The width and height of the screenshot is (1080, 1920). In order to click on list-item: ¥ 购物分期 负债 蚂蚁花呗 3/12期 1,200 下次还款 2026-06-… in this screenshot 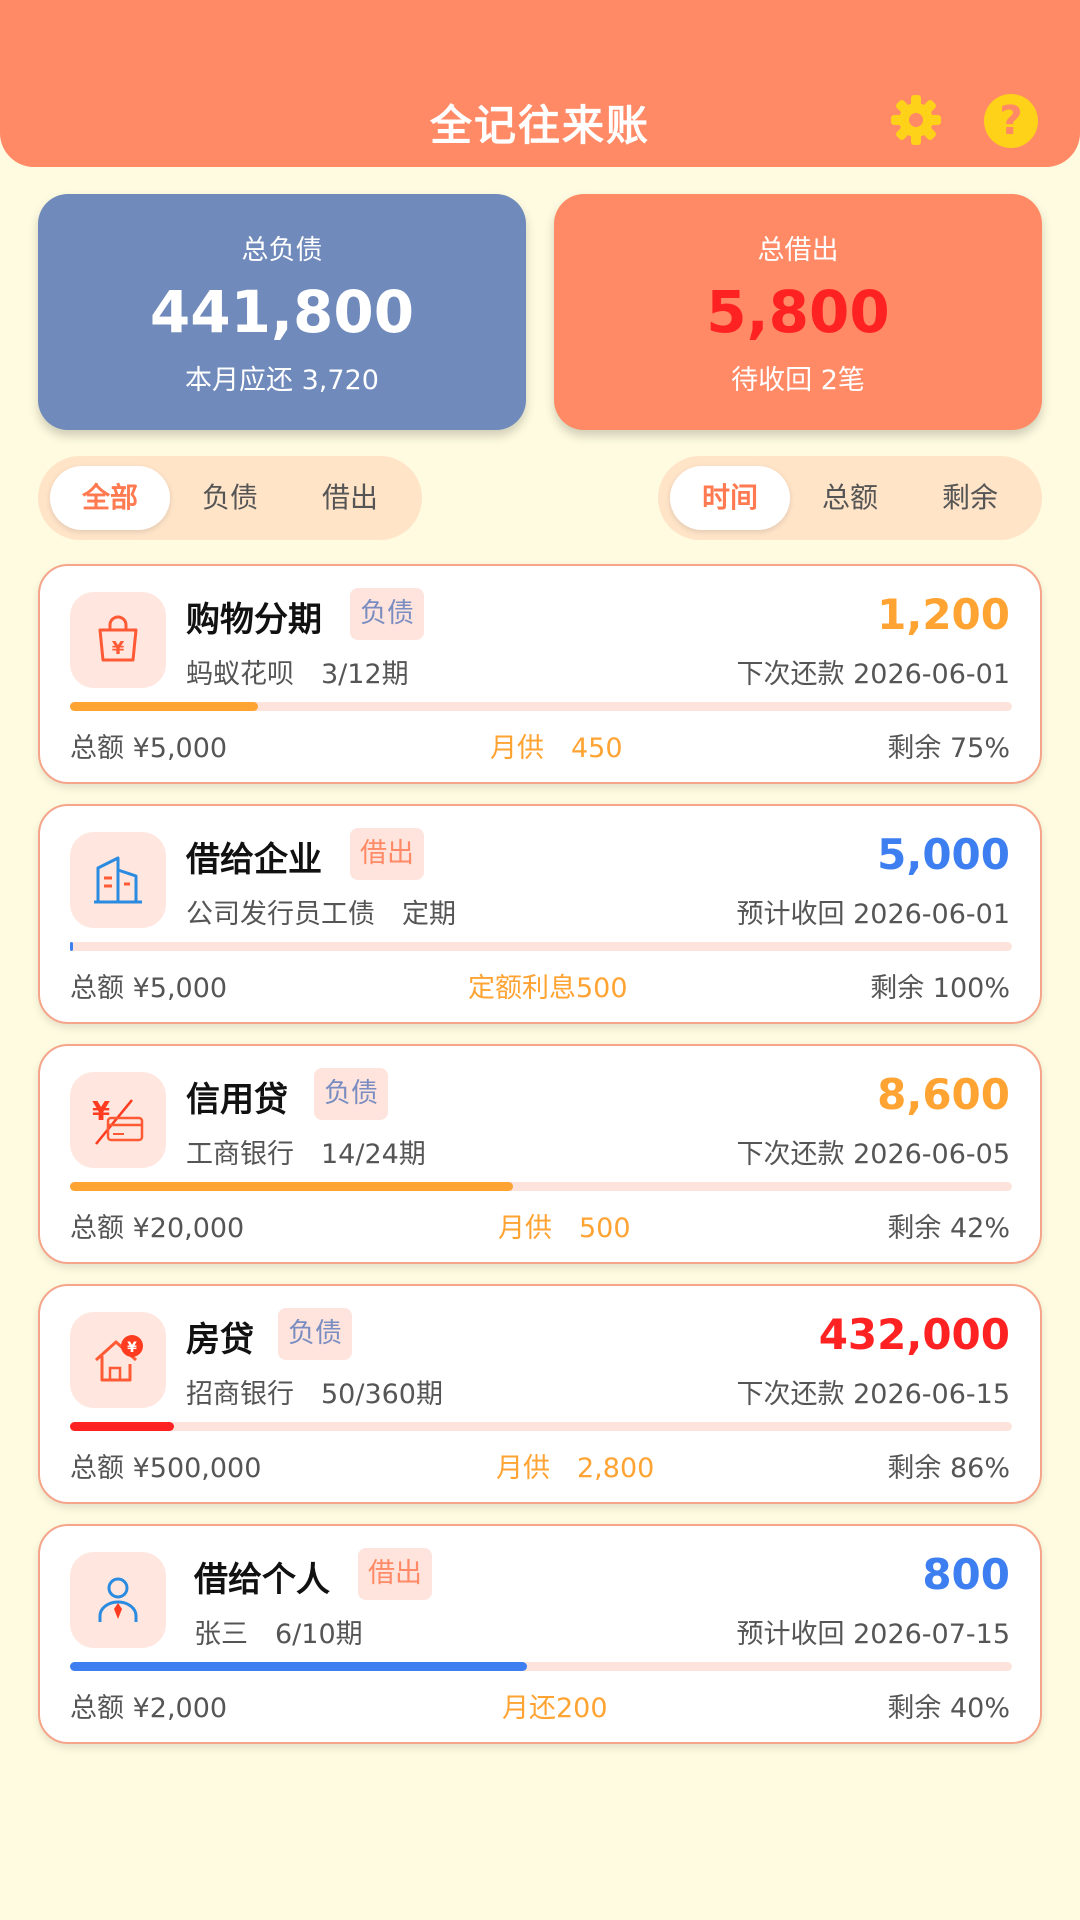, I will do `click(540, 674)`.